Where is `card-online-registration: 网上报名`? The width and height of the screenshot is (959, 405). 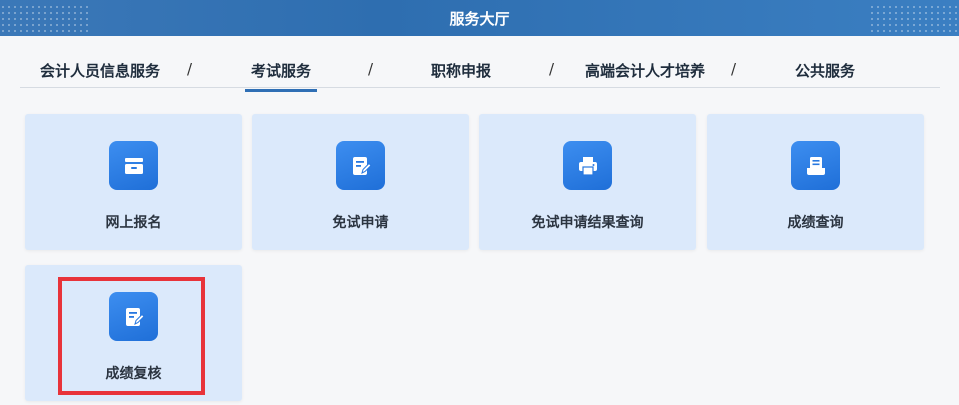 card-online-registration: 网上报名 is located at coordinates (133, 182).